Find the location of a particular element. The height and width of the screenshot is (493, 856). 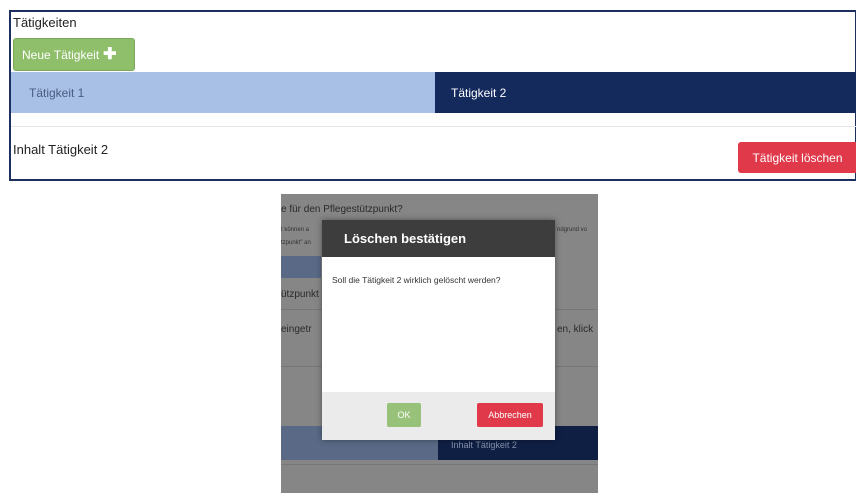

delete-activity-label: Tätigkeit löschen is located at coordinates (797, 157).